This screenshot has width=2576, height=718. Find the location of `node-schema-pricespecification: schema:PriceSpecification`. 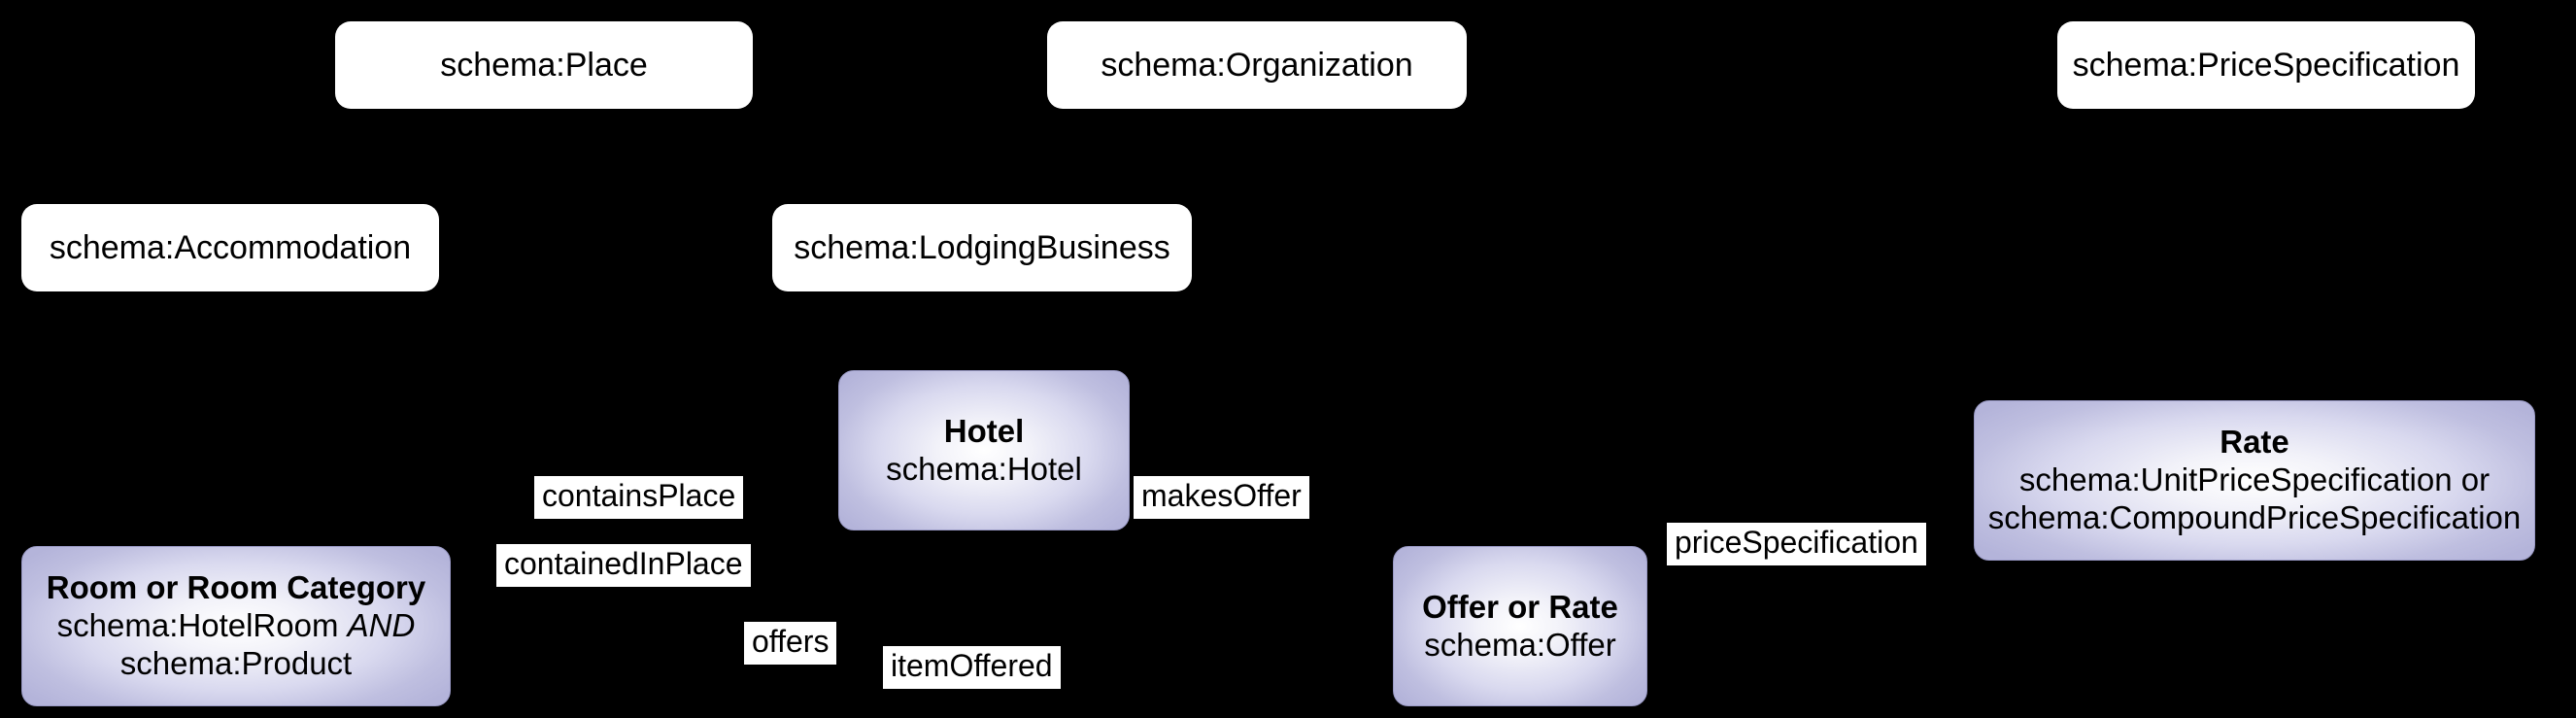

node-schema-pricespecification: schema:PriceSpecification is located at coordinates (2266, 65).